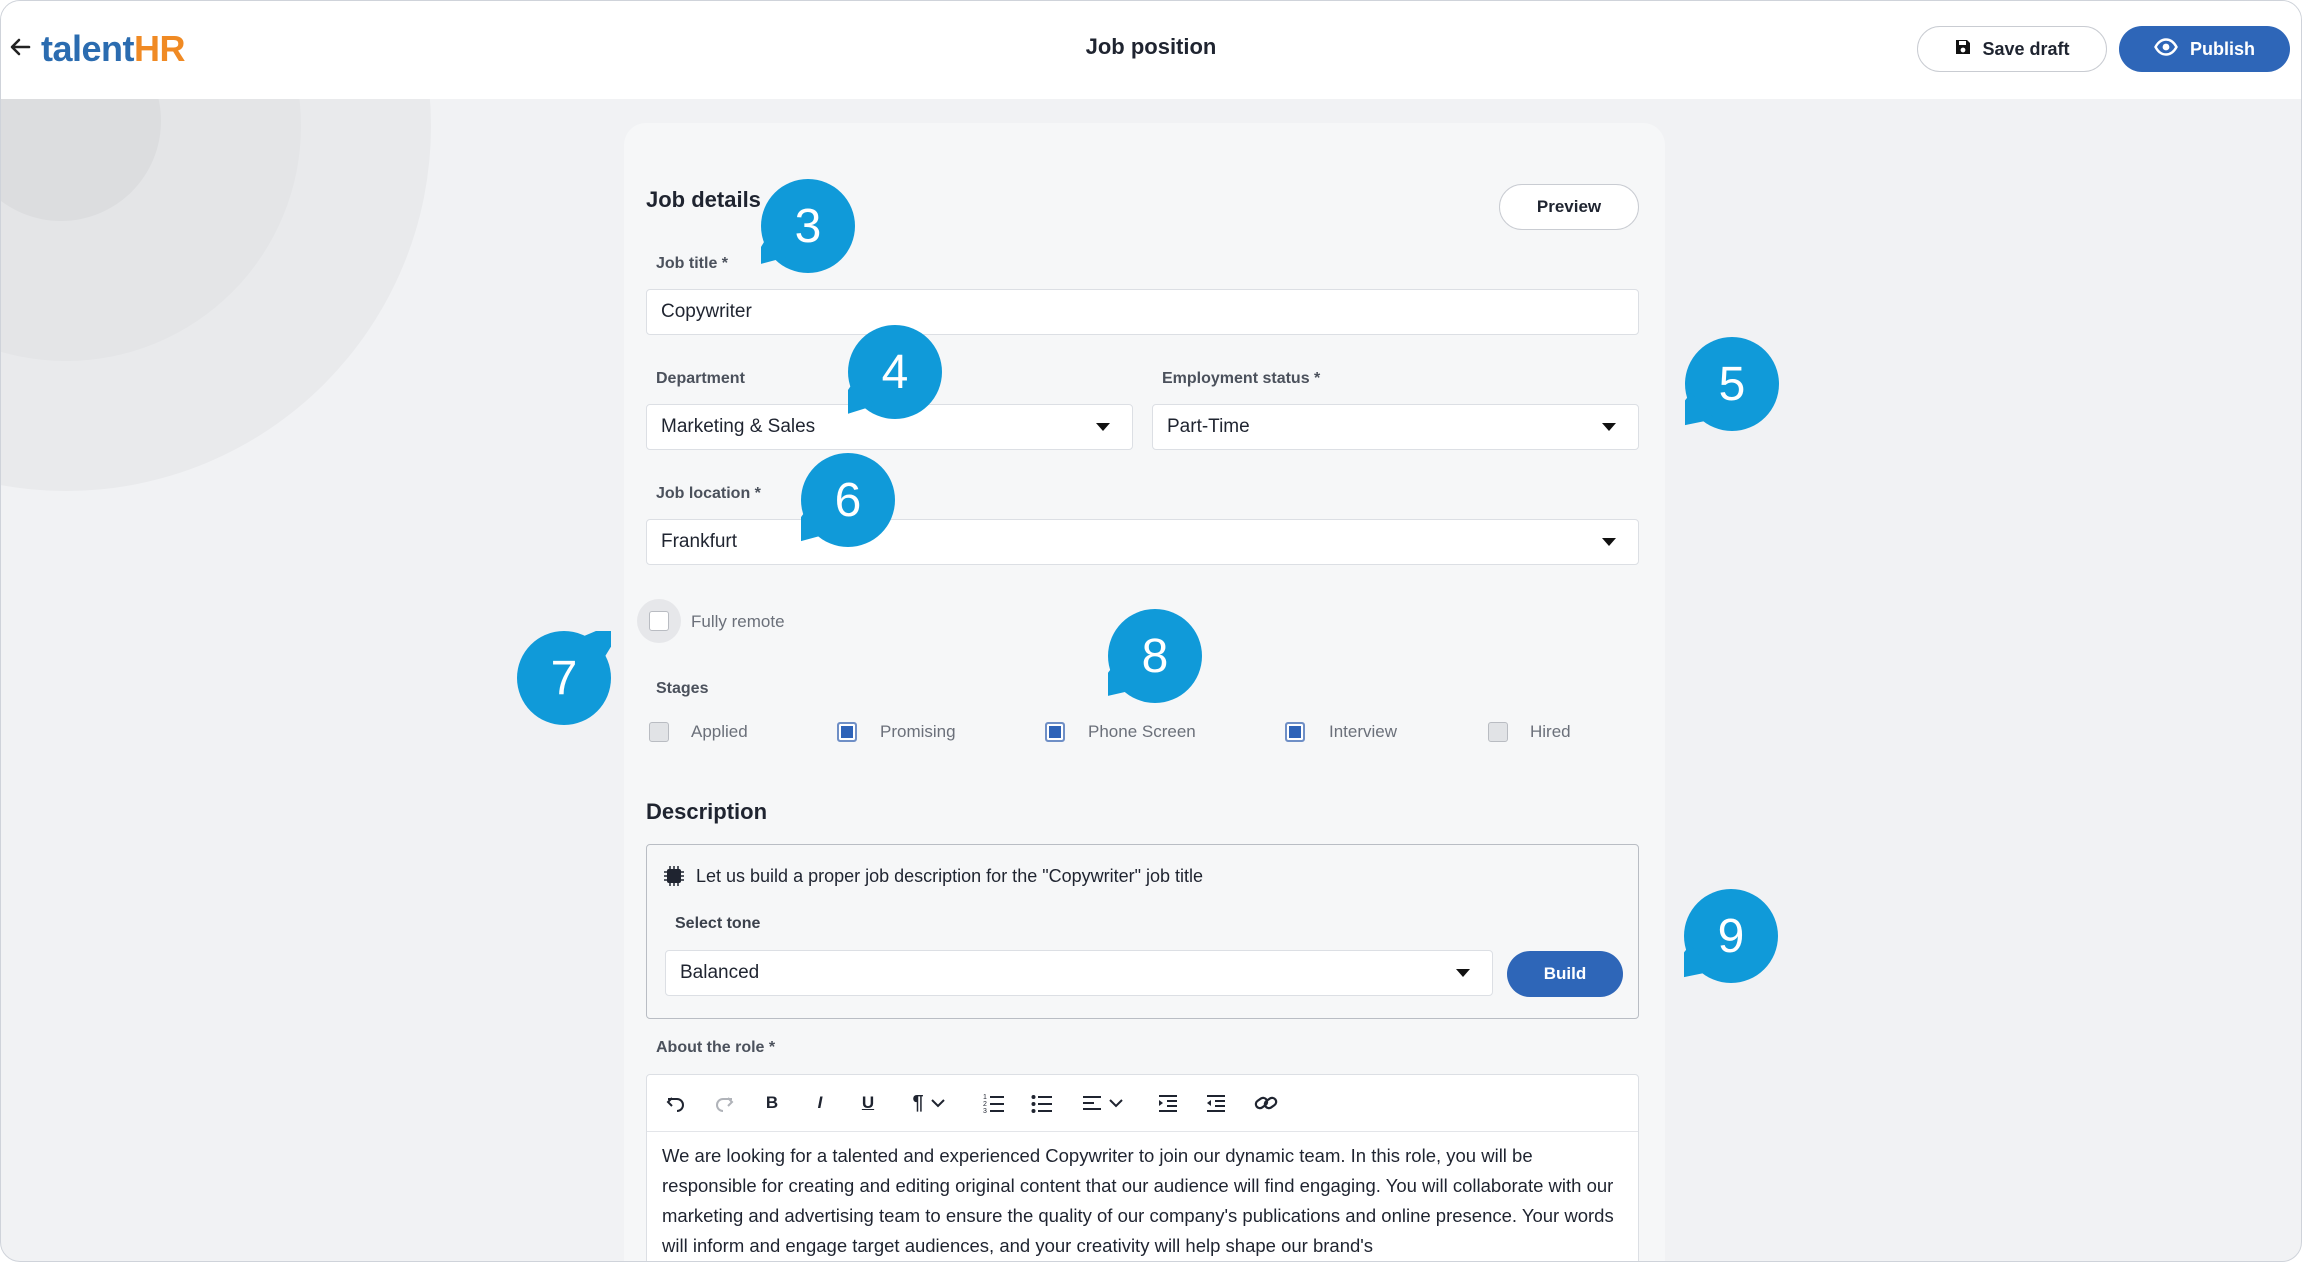 The image size is (2302, 1262). I want to click on build-button: Build, so click(1565, 974).